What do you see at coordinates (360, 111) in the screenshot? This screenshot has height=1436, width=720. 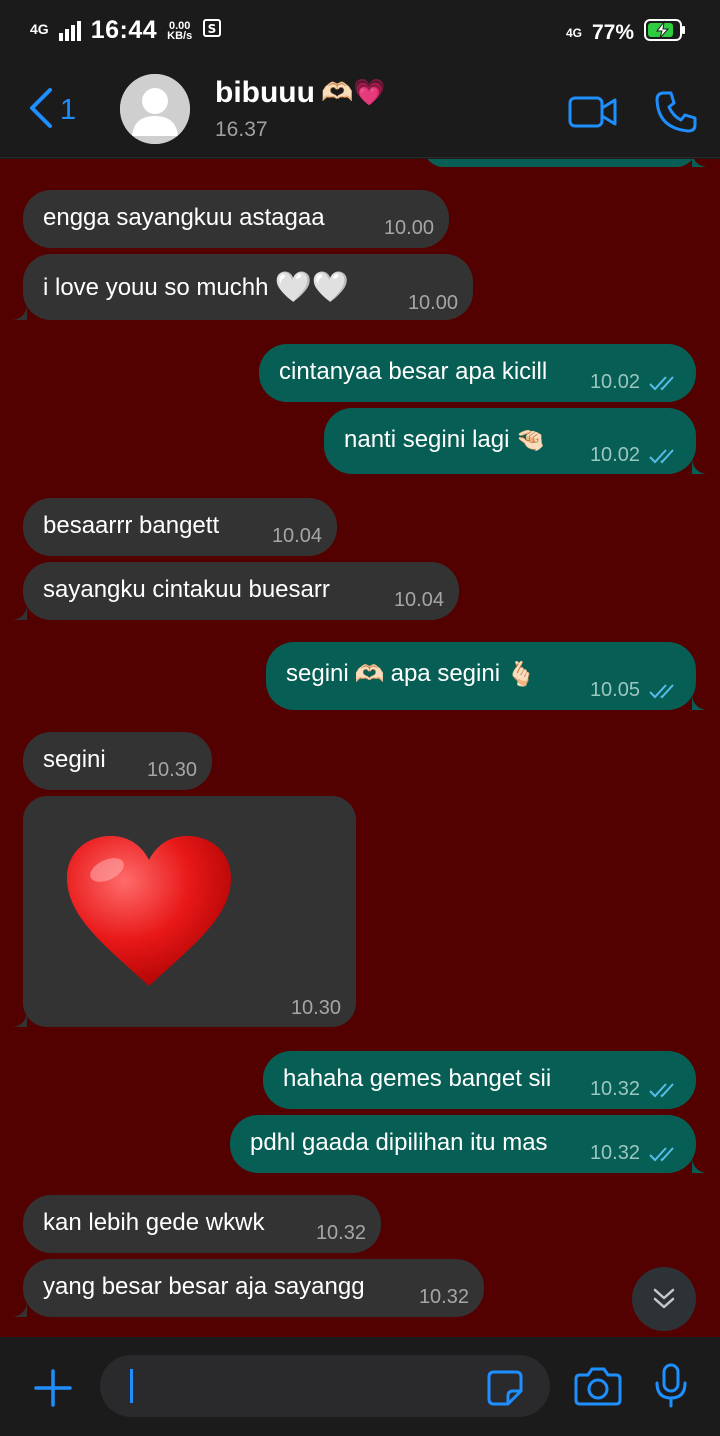 I see `chat-header: 1 bibuuu 🫶🏻💗 16.37` at bounding box center [360, 111].